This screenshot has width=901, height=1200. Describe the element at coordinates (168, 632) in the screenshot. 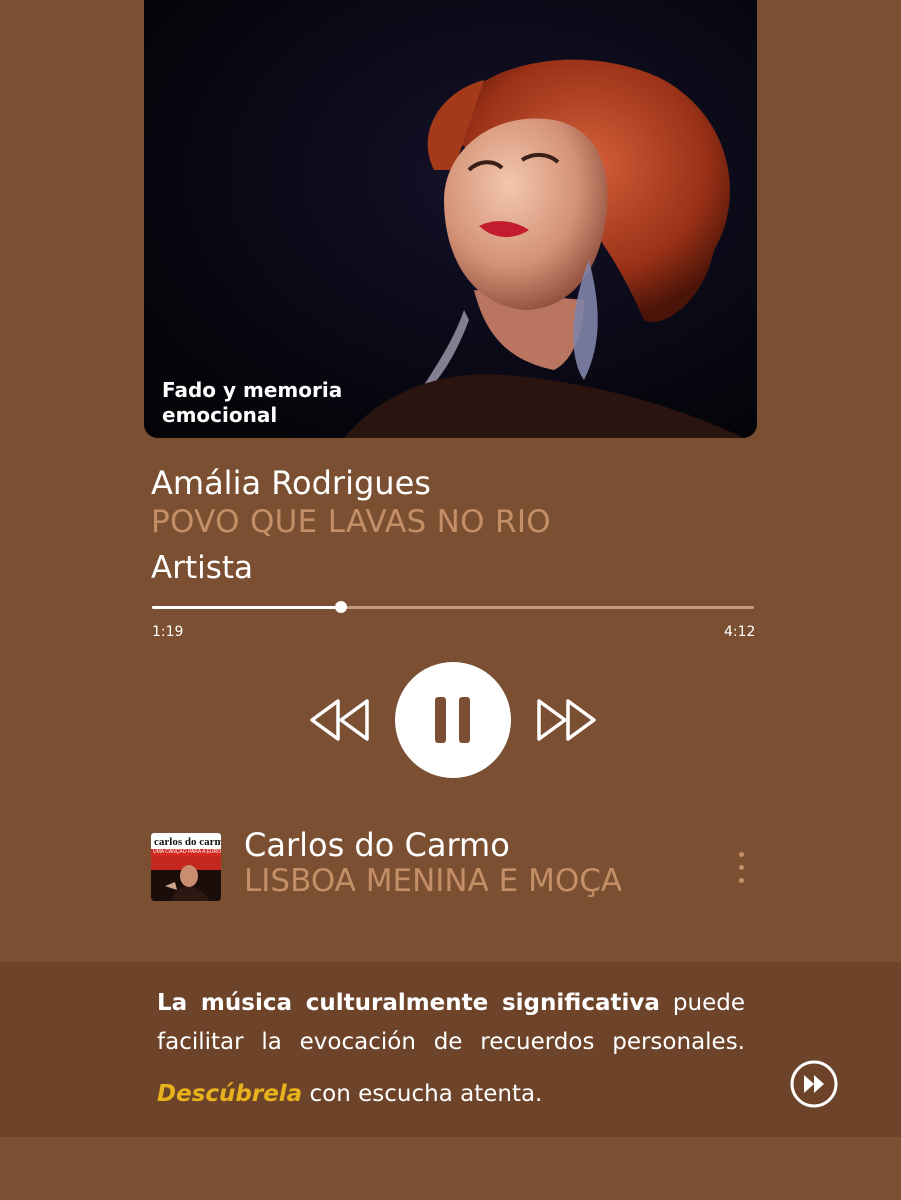

I see `elapsed-time: 1:19` at that location.